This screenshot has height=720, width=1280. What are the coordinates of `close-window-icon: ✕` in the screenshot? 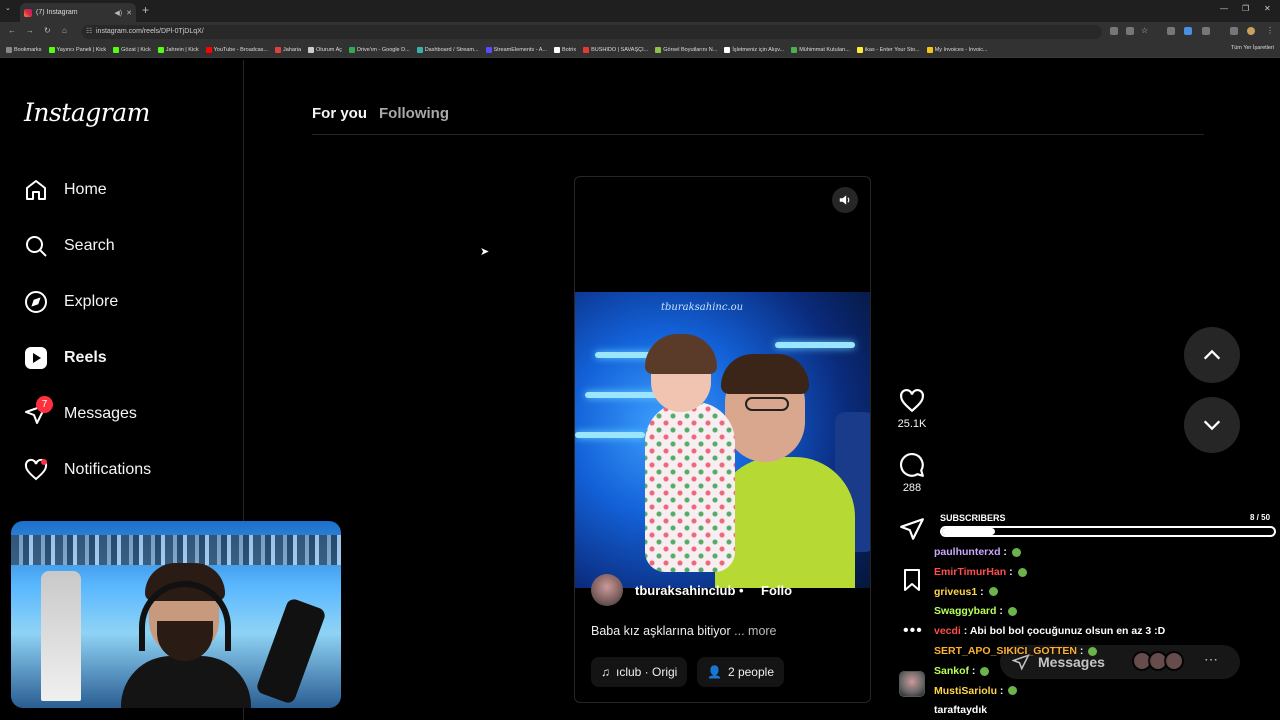 It's located at (1267, 8).